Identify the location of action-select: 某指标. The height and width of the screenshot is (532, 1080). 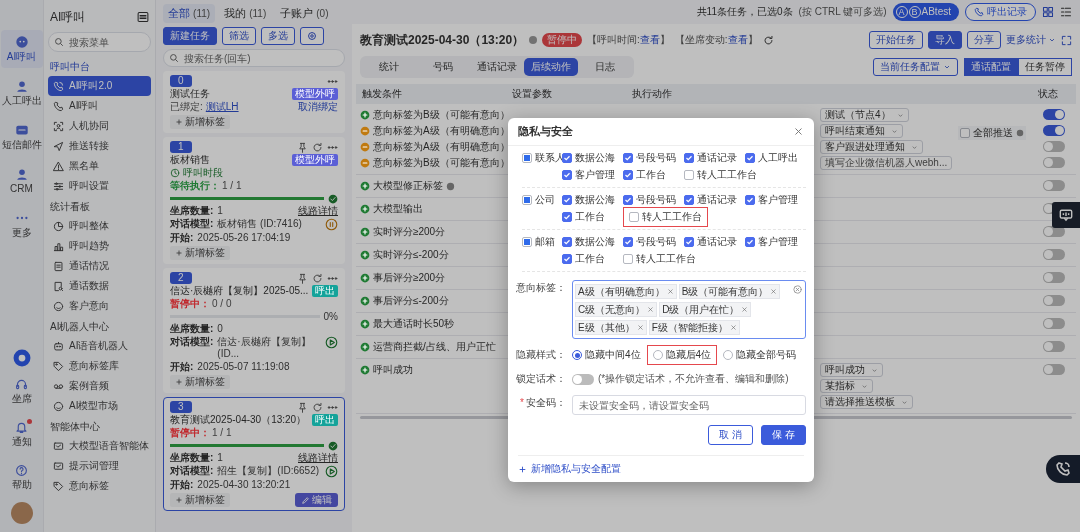
(846, 386).